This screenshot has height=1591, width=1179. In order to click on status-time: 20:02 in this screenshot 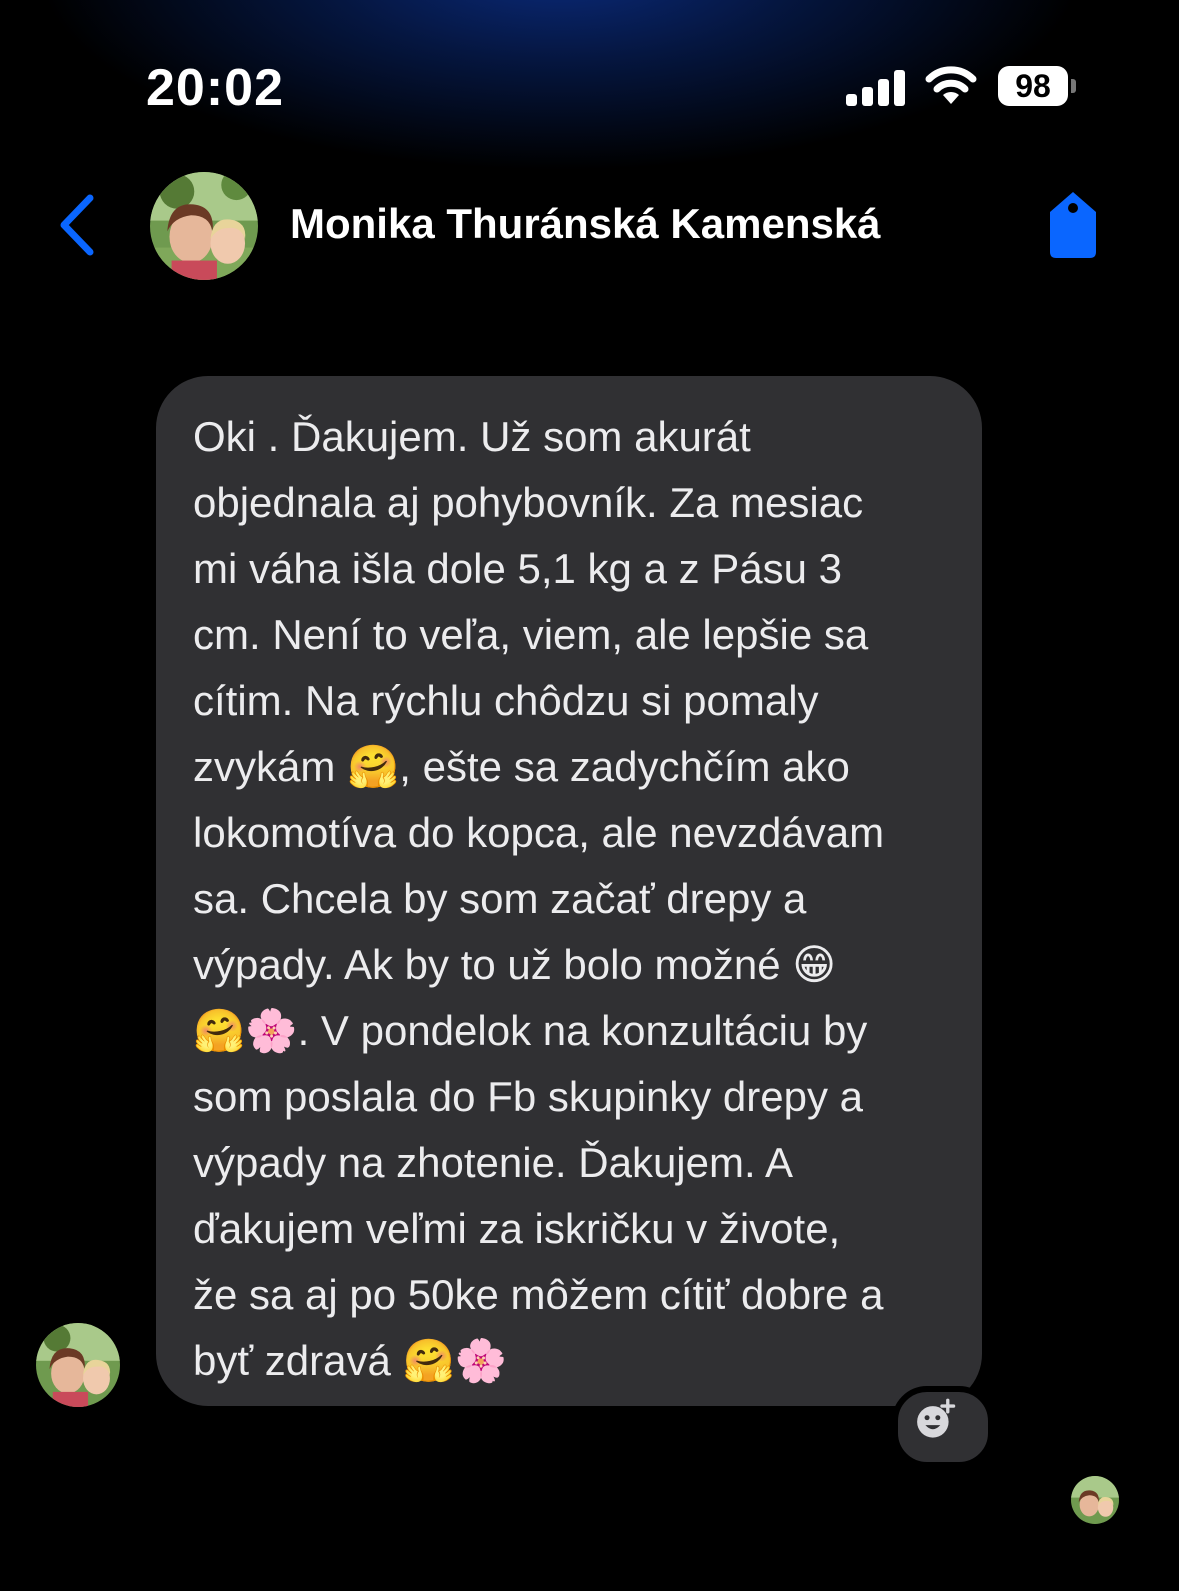, I will do `click(215, 88)`.